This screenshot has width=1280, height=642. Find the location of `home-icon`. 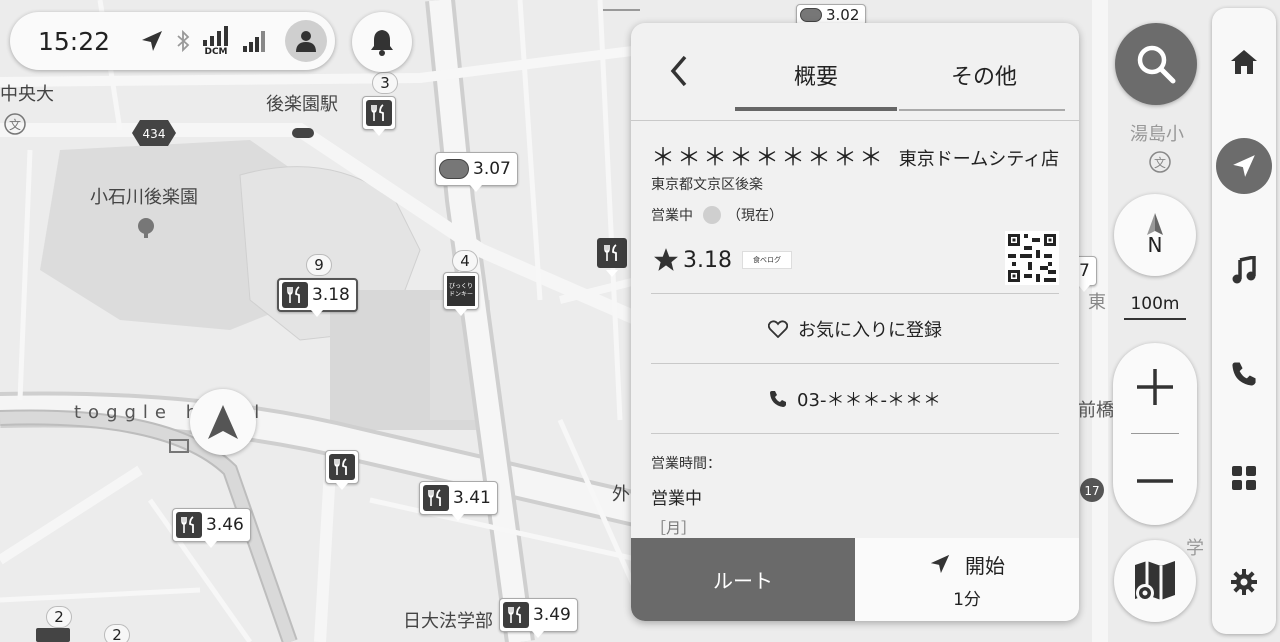

home-icon is located at coordinates (1244, 62).